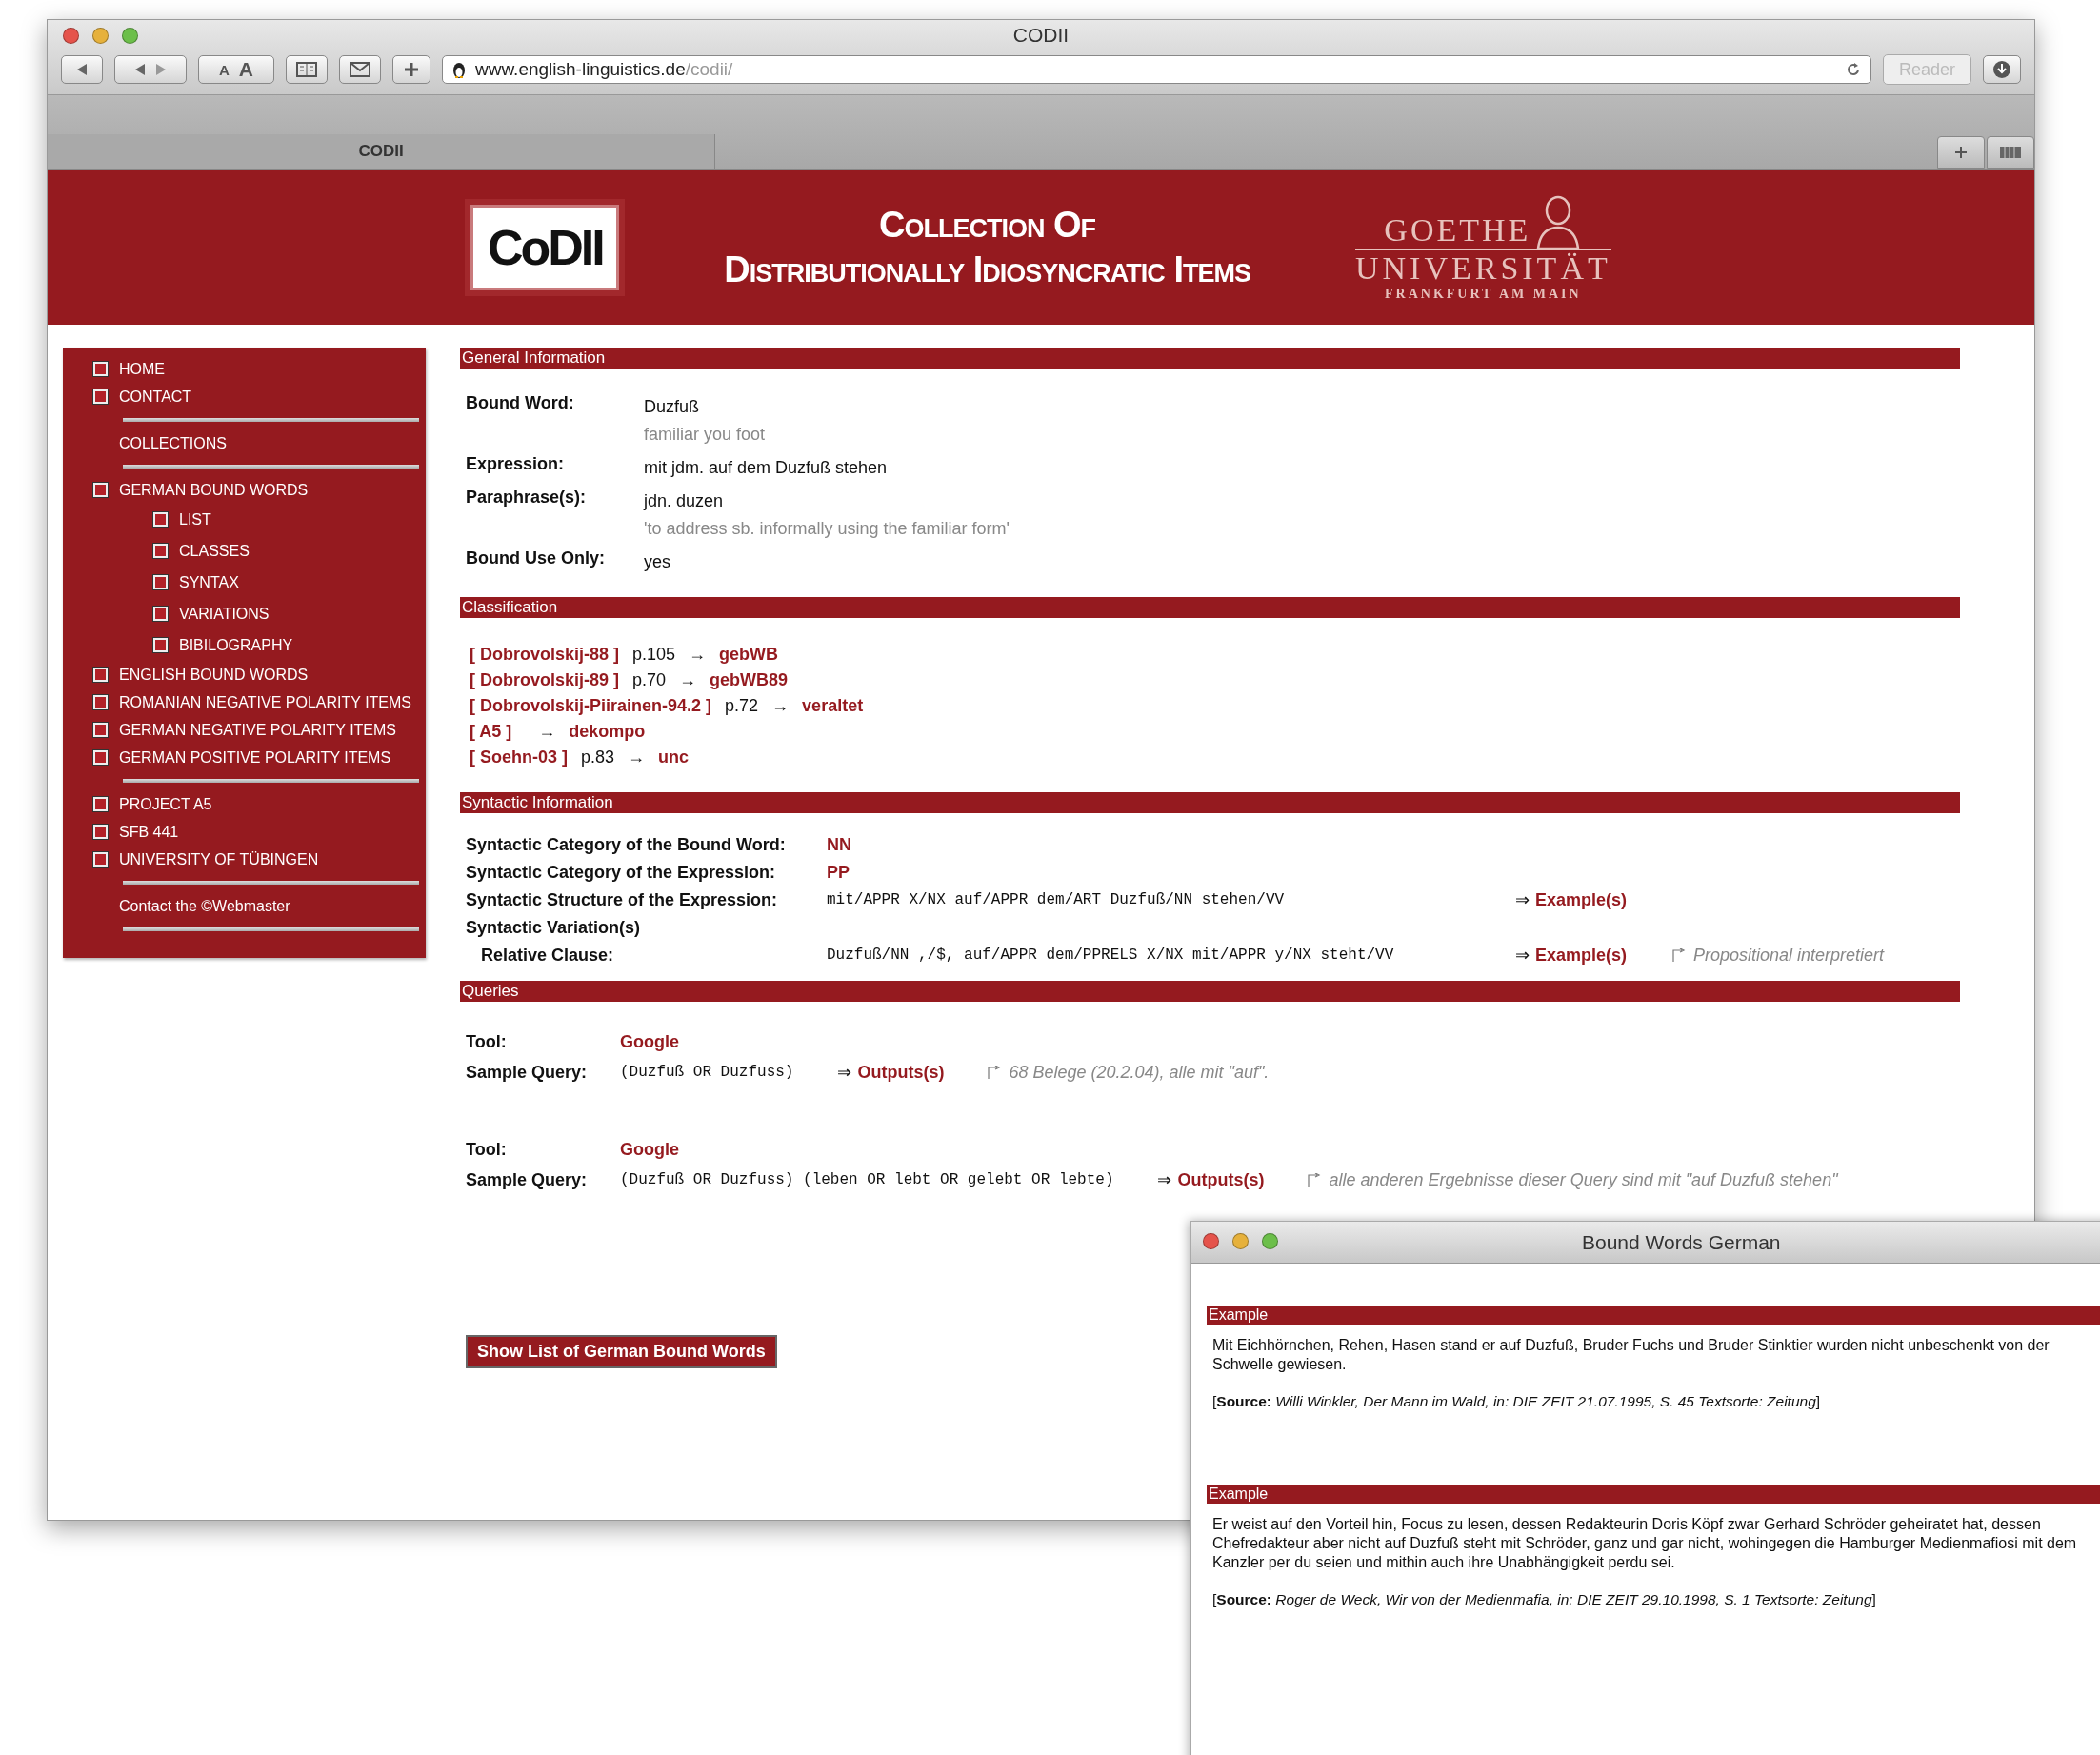  Describe the element at coordinates (766, 468) in the screenshot. I see `field-value: mit jdm. auf dem Duzfuß stehen` at that location.